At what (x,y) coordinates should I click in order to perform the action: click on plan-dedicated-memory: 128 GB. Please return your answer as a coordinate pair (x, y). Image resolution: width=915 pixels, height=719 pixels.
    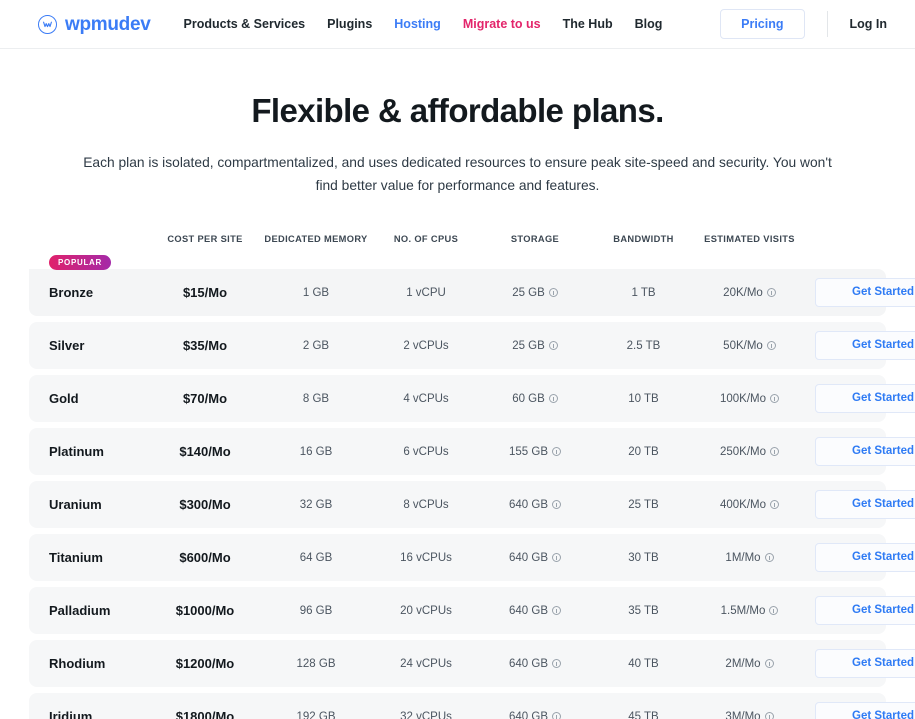
    Looking at the image, I should click on (316, 664).